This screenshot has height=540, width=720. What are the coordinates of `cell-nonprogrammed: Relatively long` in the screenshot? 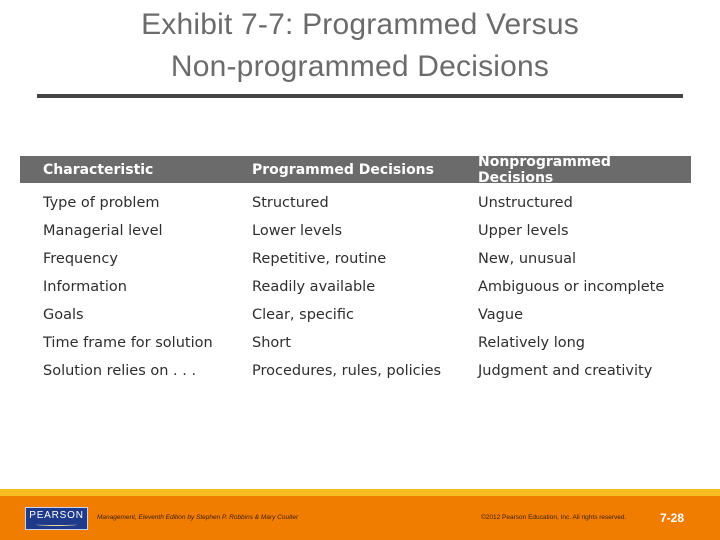 It's located at (531, 343).